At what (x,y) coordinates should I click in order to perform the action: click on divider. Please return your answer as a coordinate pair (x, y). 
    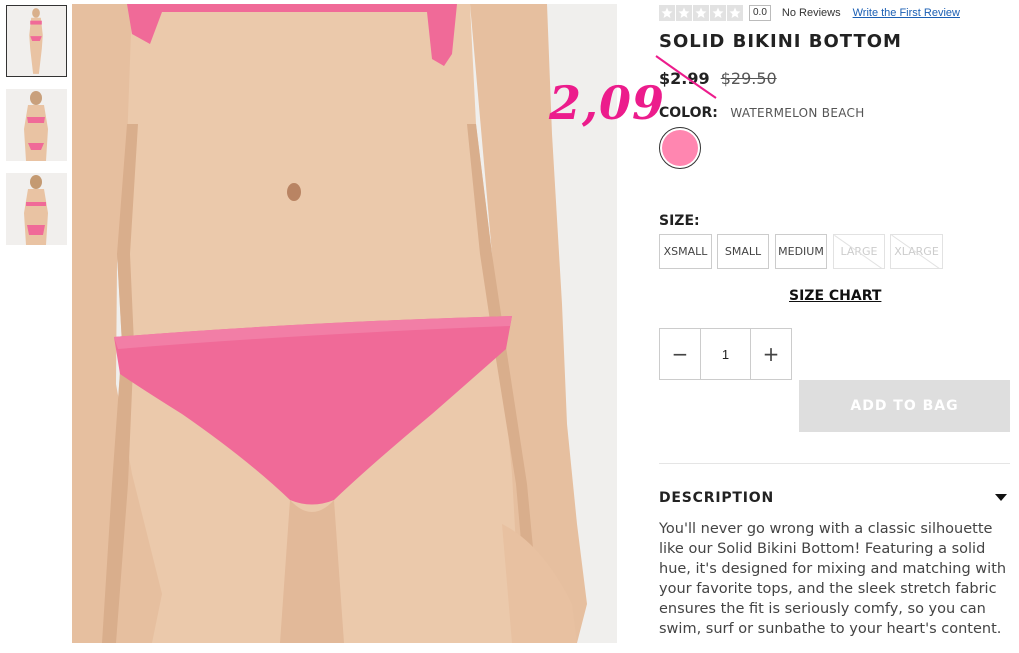
    Looking at the image, I should click on (834, 463).